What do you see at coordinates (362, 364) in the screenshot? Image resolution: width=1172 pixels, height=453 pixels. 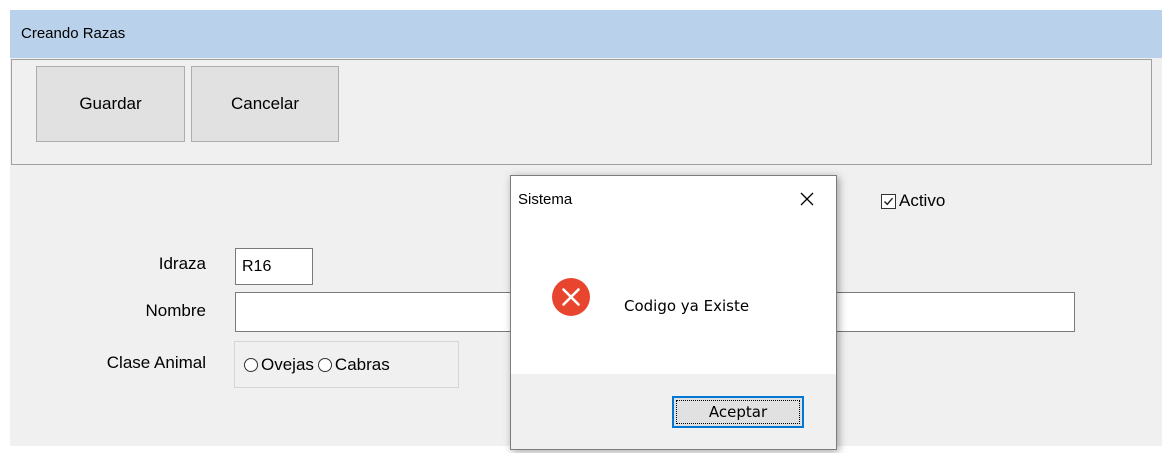 I see `radio-label-cabras: Cabras` at bounding box center [362, 364].